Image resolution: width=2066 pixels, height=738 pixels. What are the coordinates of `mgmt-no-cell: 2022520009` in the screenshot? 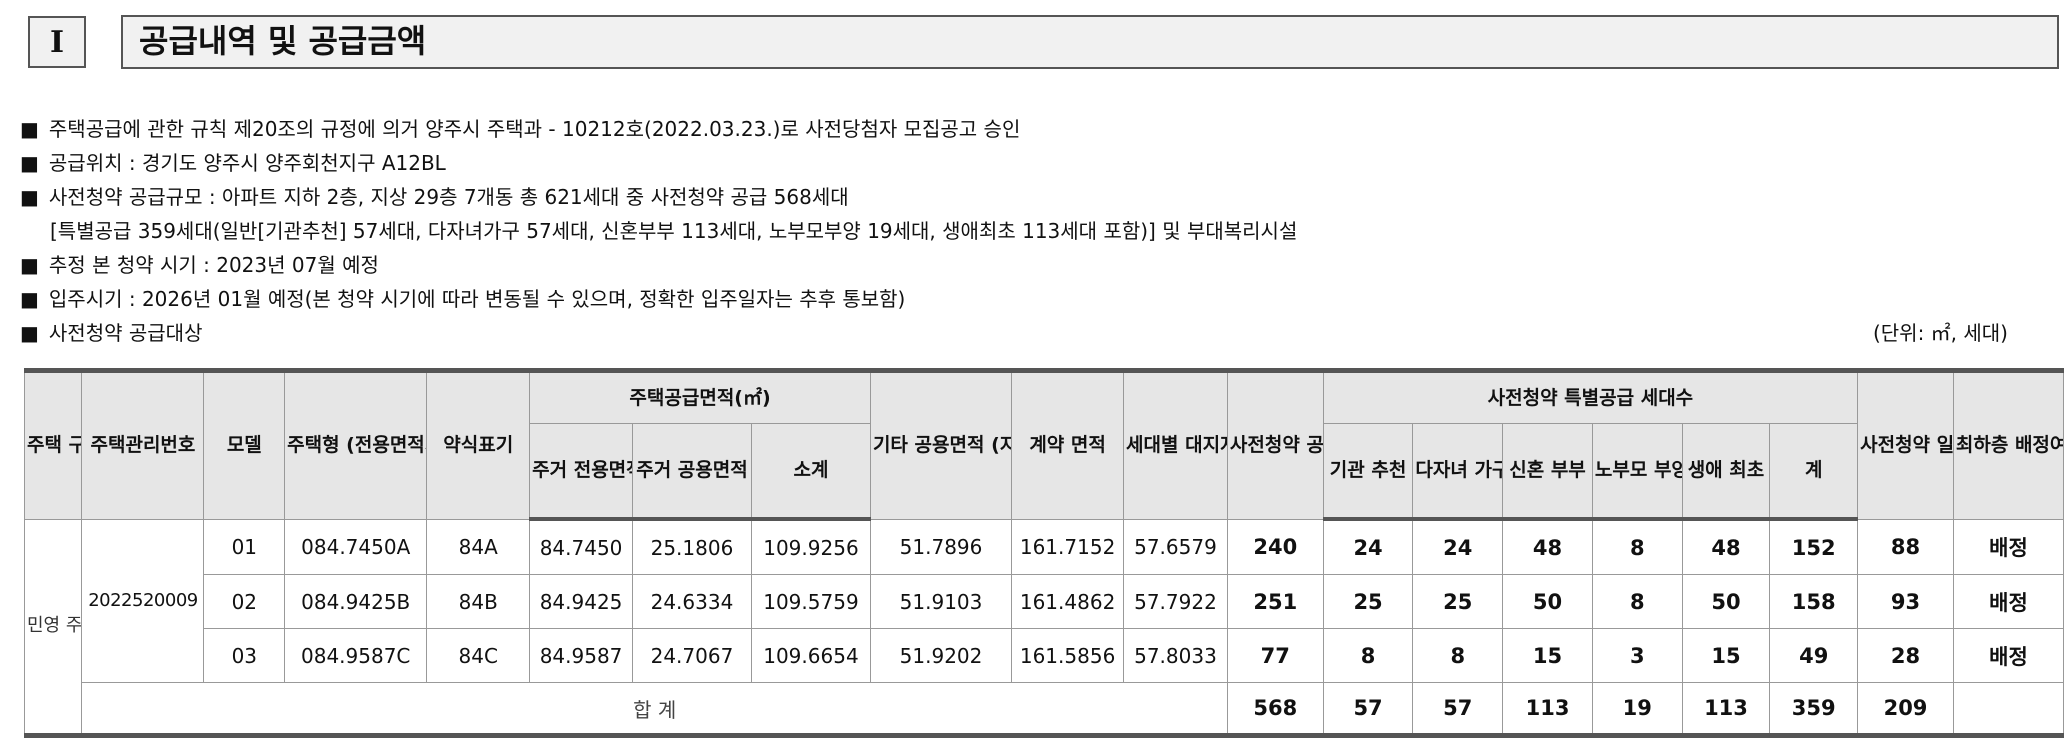 It's located at (143, 600).